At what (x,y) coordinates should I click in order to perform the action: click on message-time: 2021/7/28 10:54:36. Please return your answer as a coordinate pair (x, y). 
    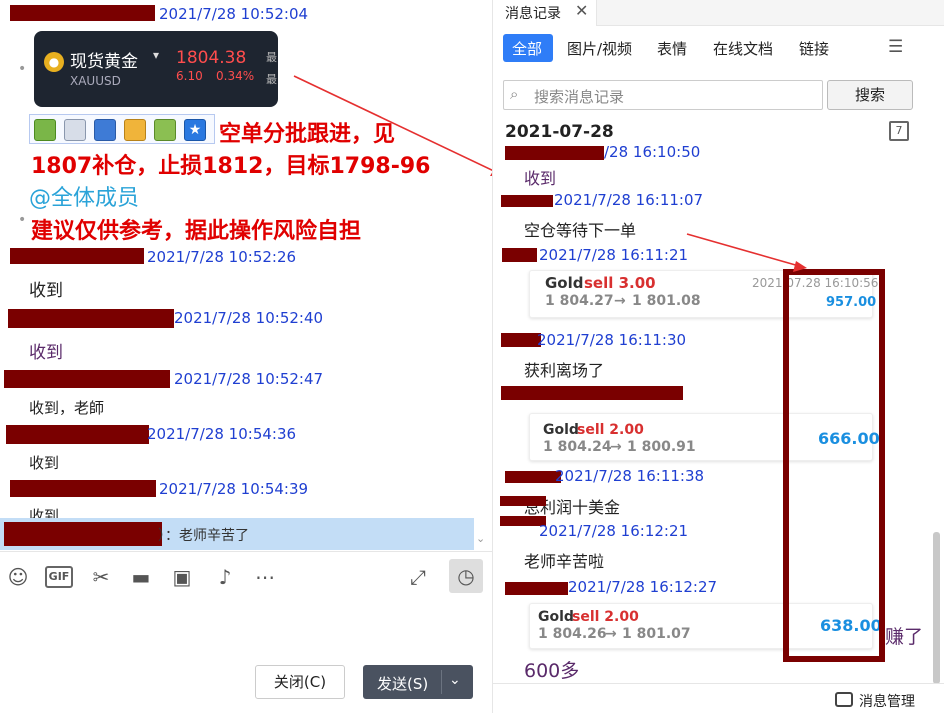
    Looking at the image, I should click on (222, 434).